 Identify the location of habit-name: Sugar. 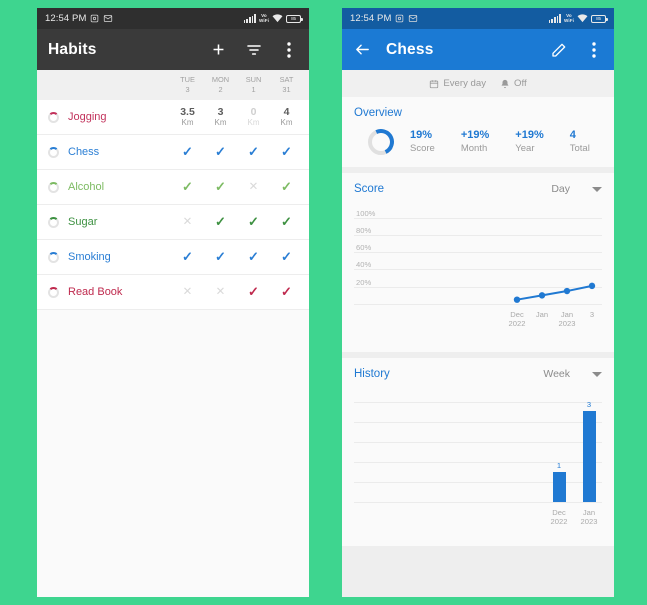
(83, 222).